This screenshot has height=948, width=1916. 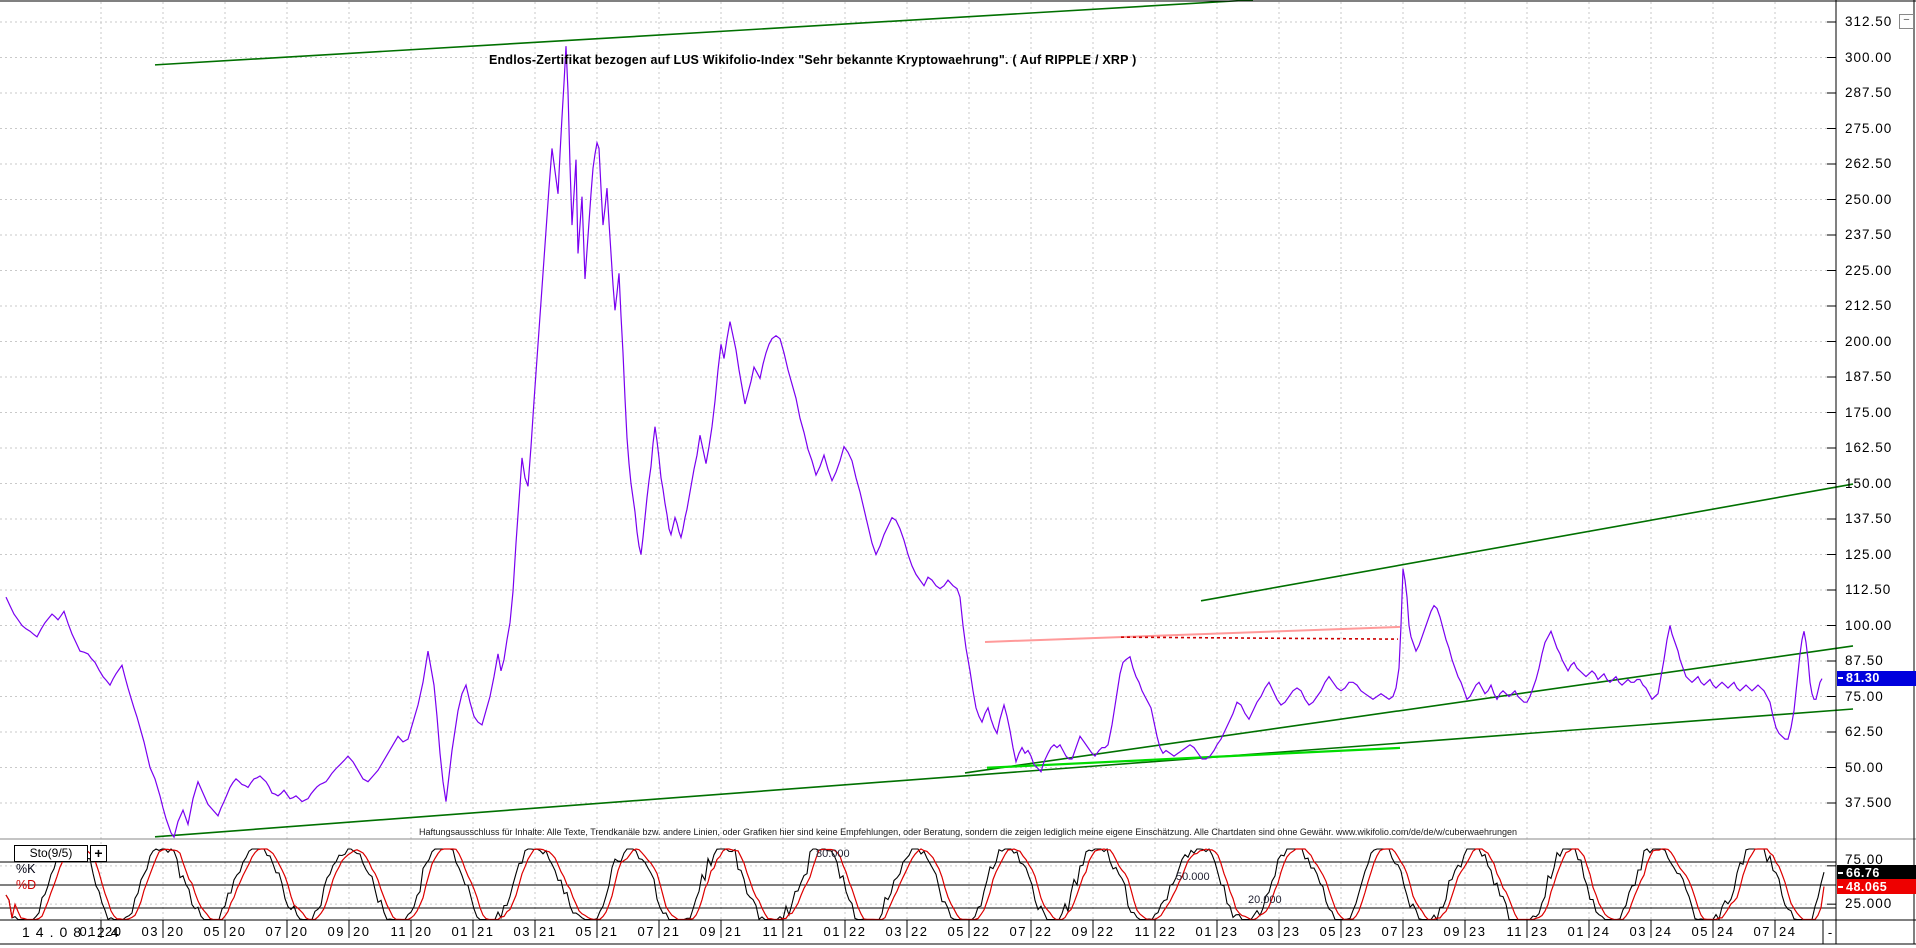 What do you see at coordinates (1265, 900) in the screenshot?
I see `stoch-level-20-label: 20.000` at bounding box center [1265, 900].